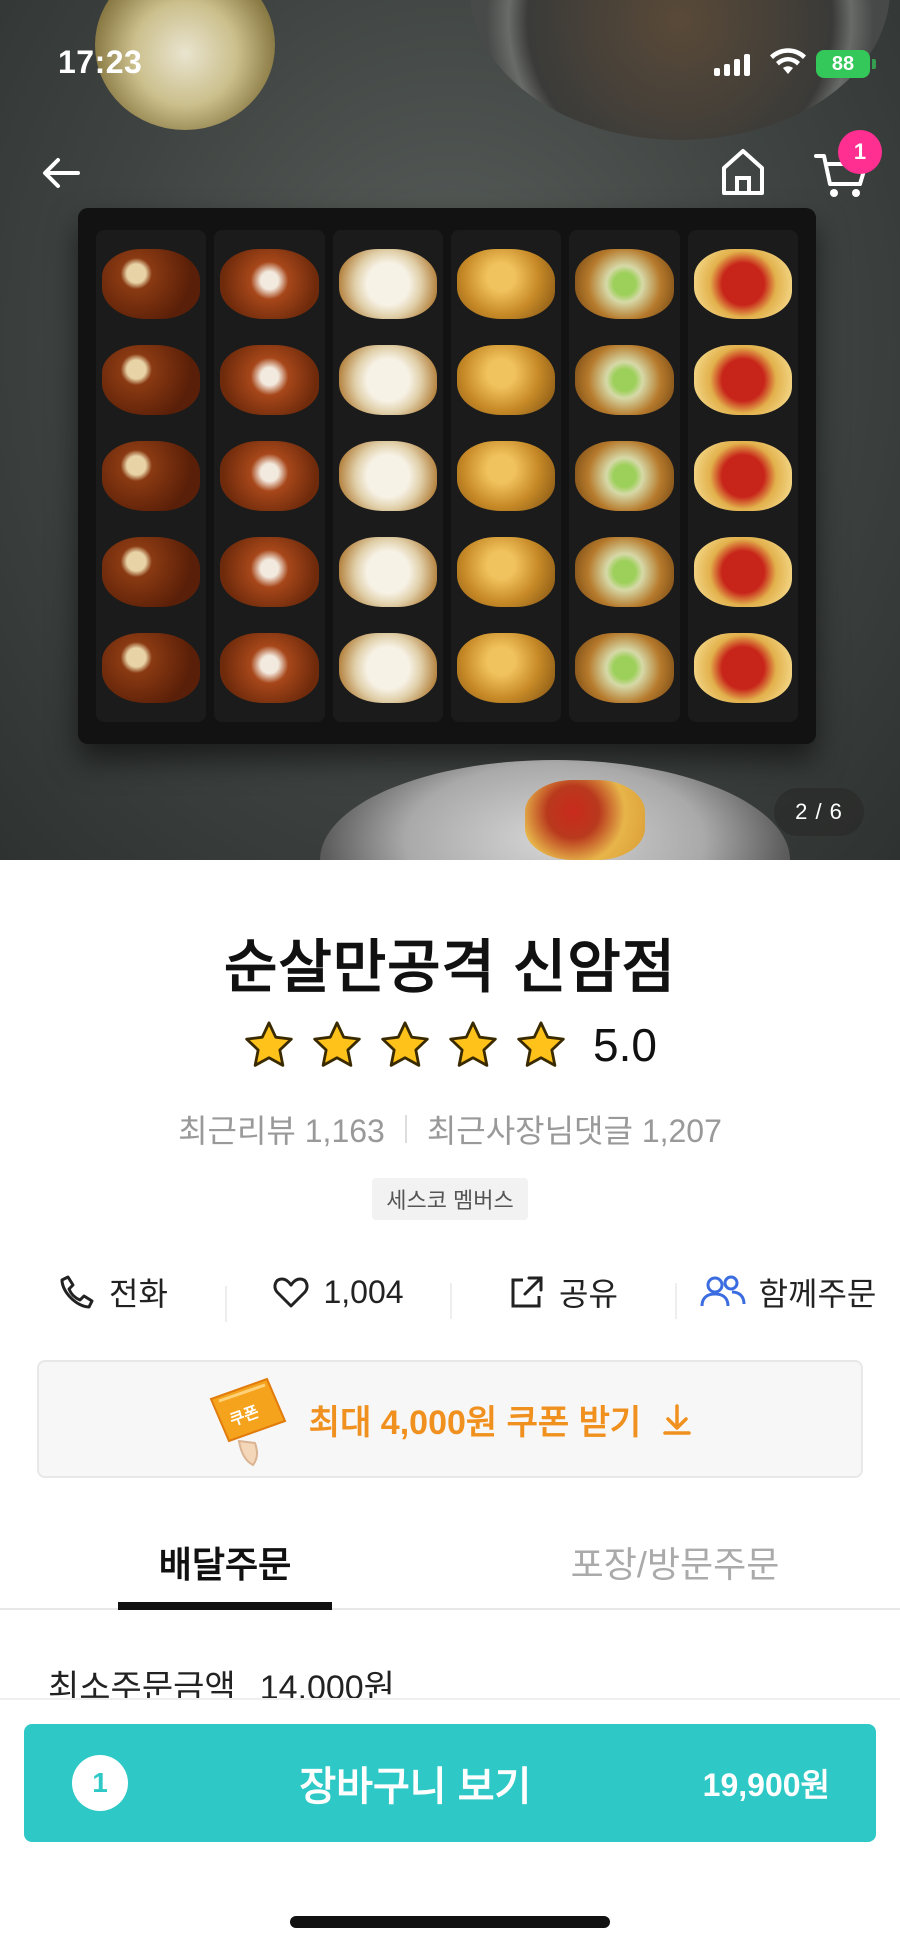 This screenshot has width=900, height=1949. I want to click on order-type-tabs: 배달주문 포장/방문주문, so click(450, 1563).